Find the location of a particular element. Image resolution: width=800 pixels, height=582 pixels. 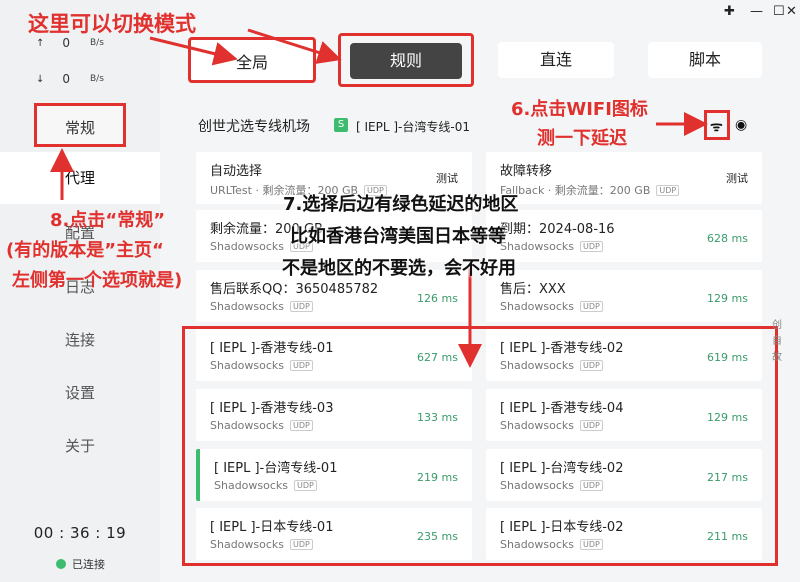

download-speed: ↓ 0 B/s is located at coordinates (70, 79).